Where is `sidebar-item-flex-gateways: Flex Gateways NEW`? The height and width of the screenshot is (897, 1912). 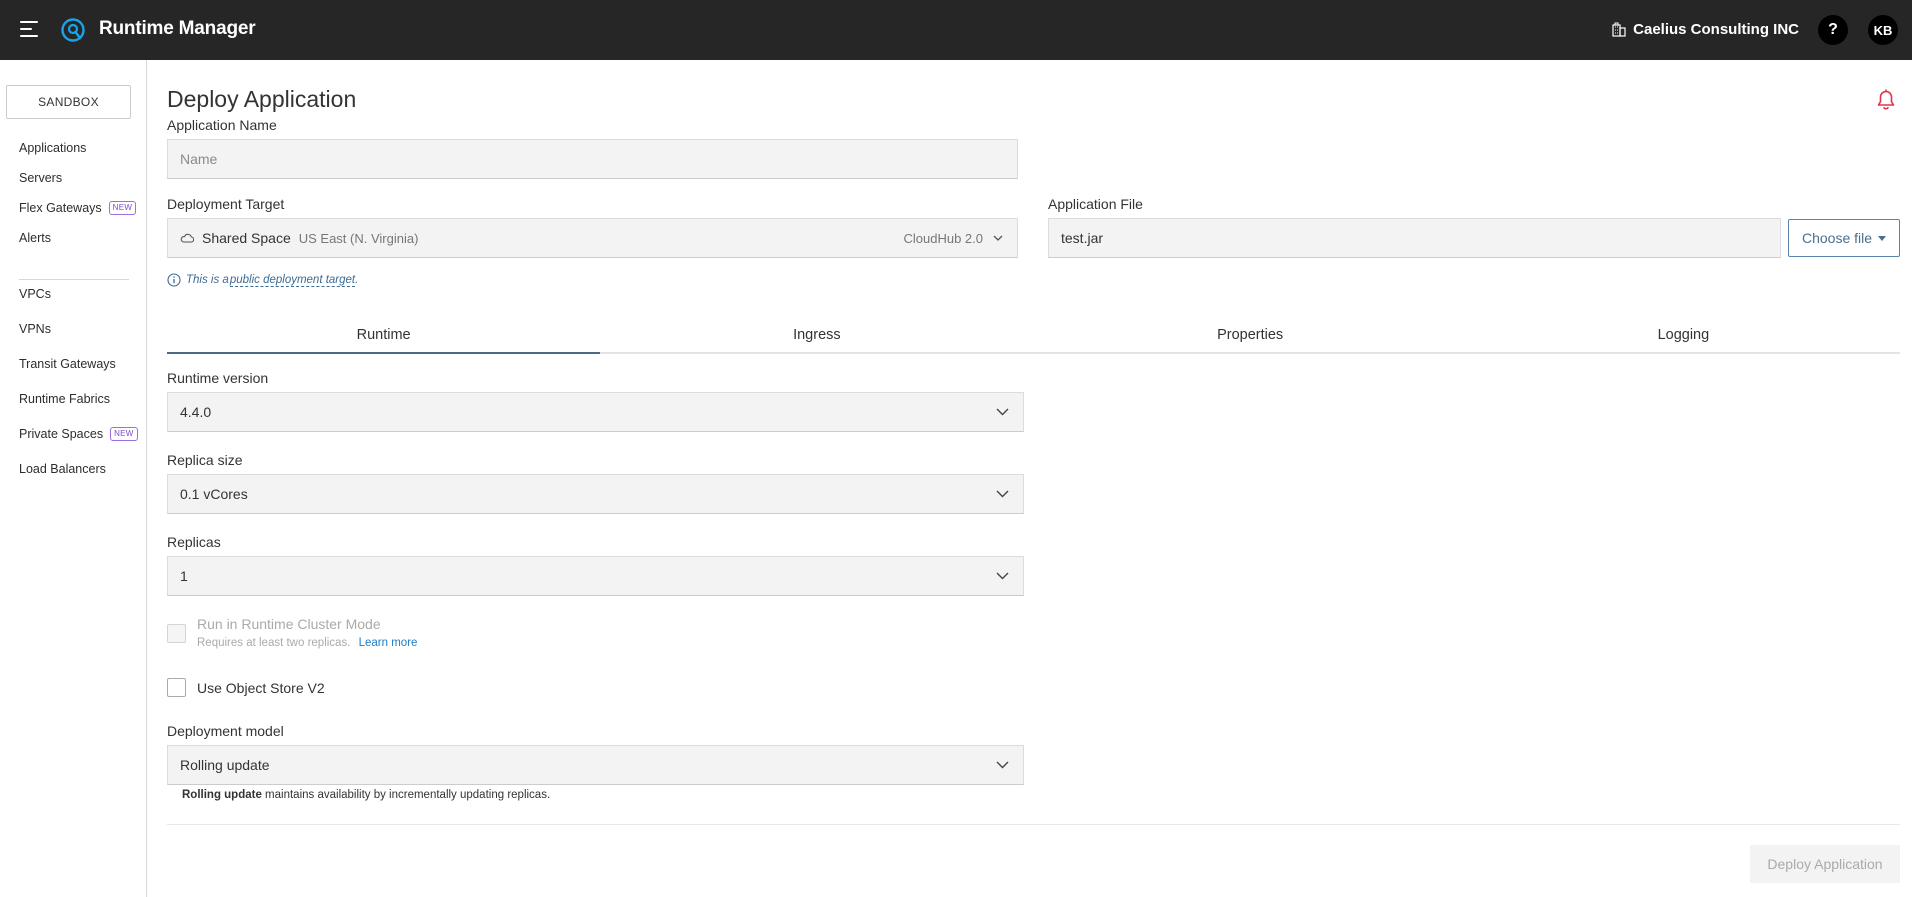 sidebar-item-flex-gateways: Flex Gateways NEW is located at coordinates (78, 208).